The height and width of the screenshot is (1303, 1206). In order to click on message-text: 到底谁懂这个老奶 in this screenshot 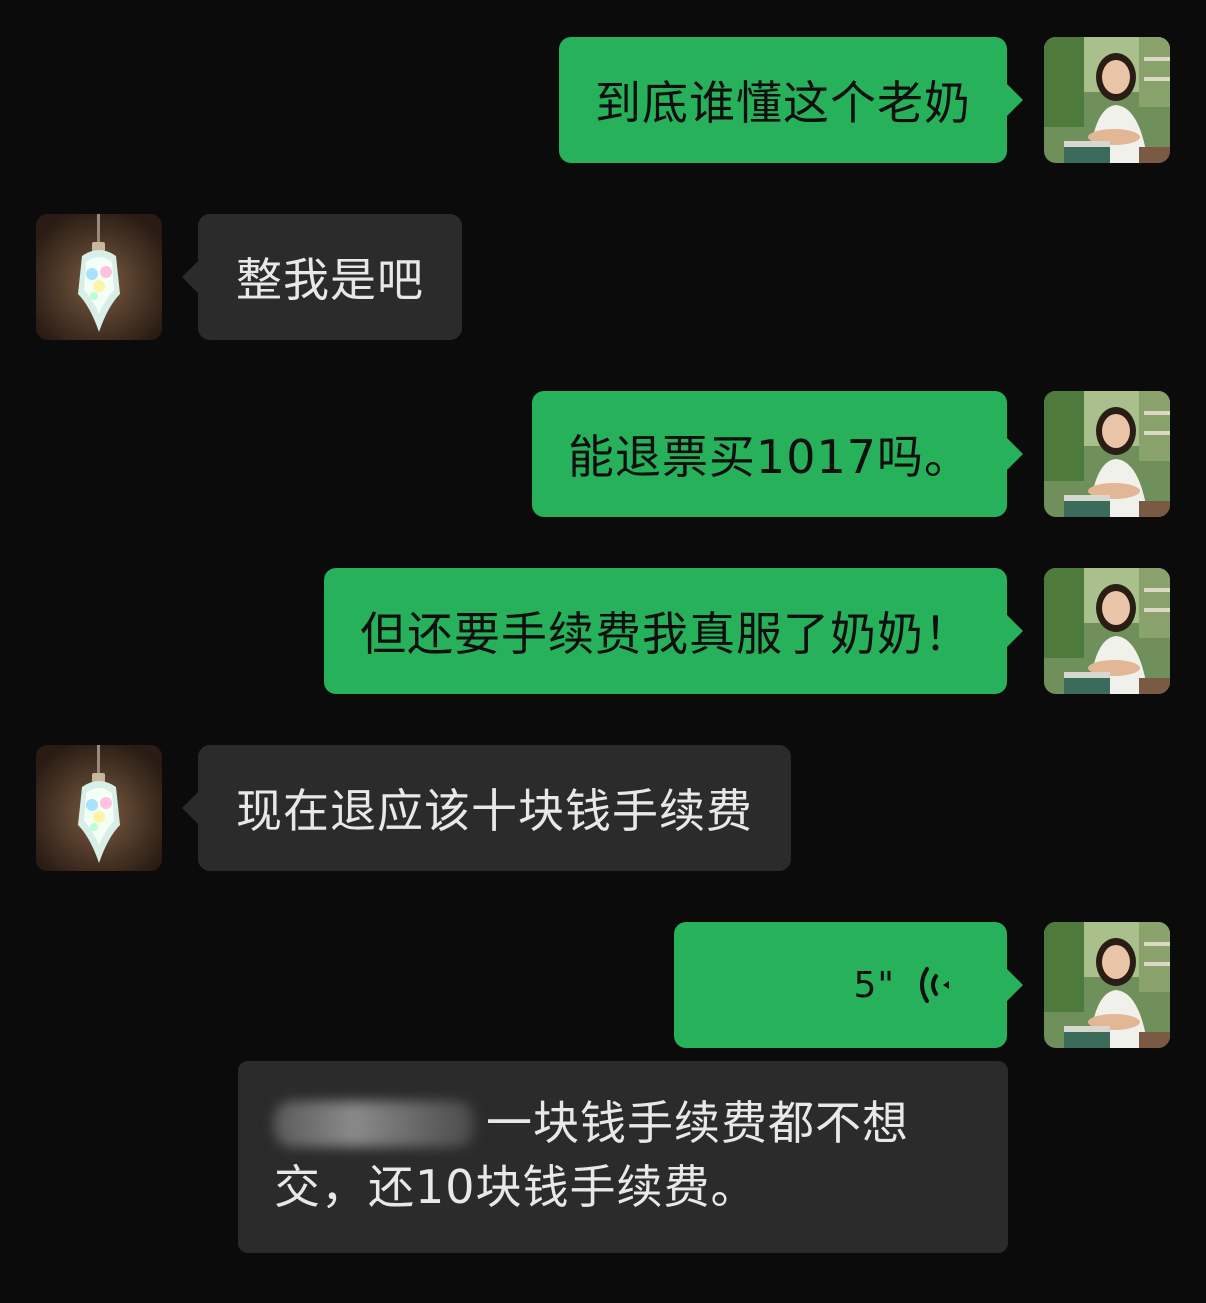, I will do `click(783, 103)`.